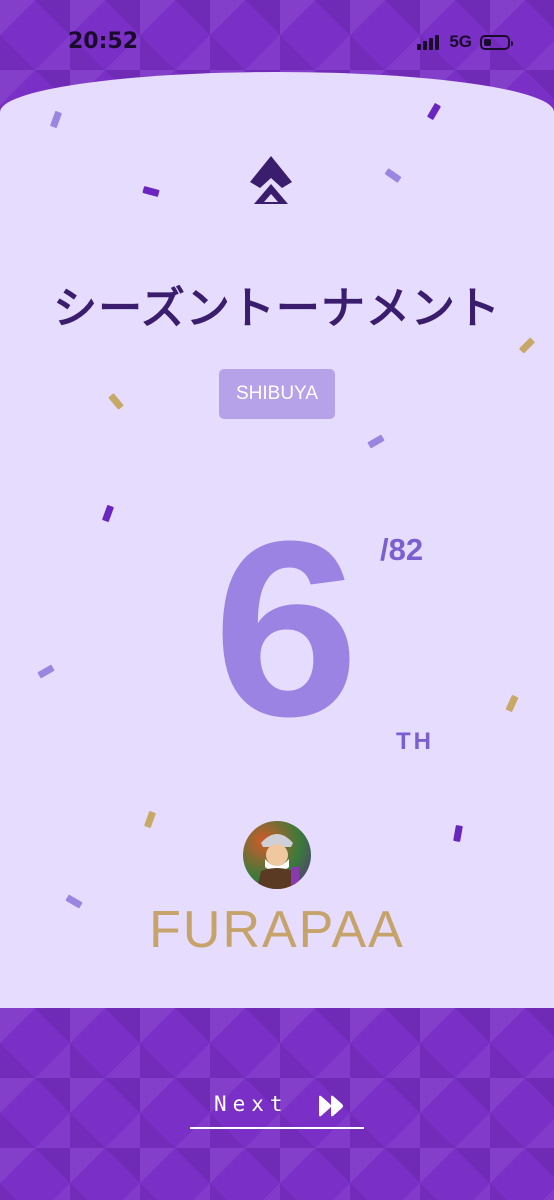 This screenshot has height=1200, width=554. Describe the element at coordinates (496, 42) in the screenshot. I see `battery-icon` at that location.